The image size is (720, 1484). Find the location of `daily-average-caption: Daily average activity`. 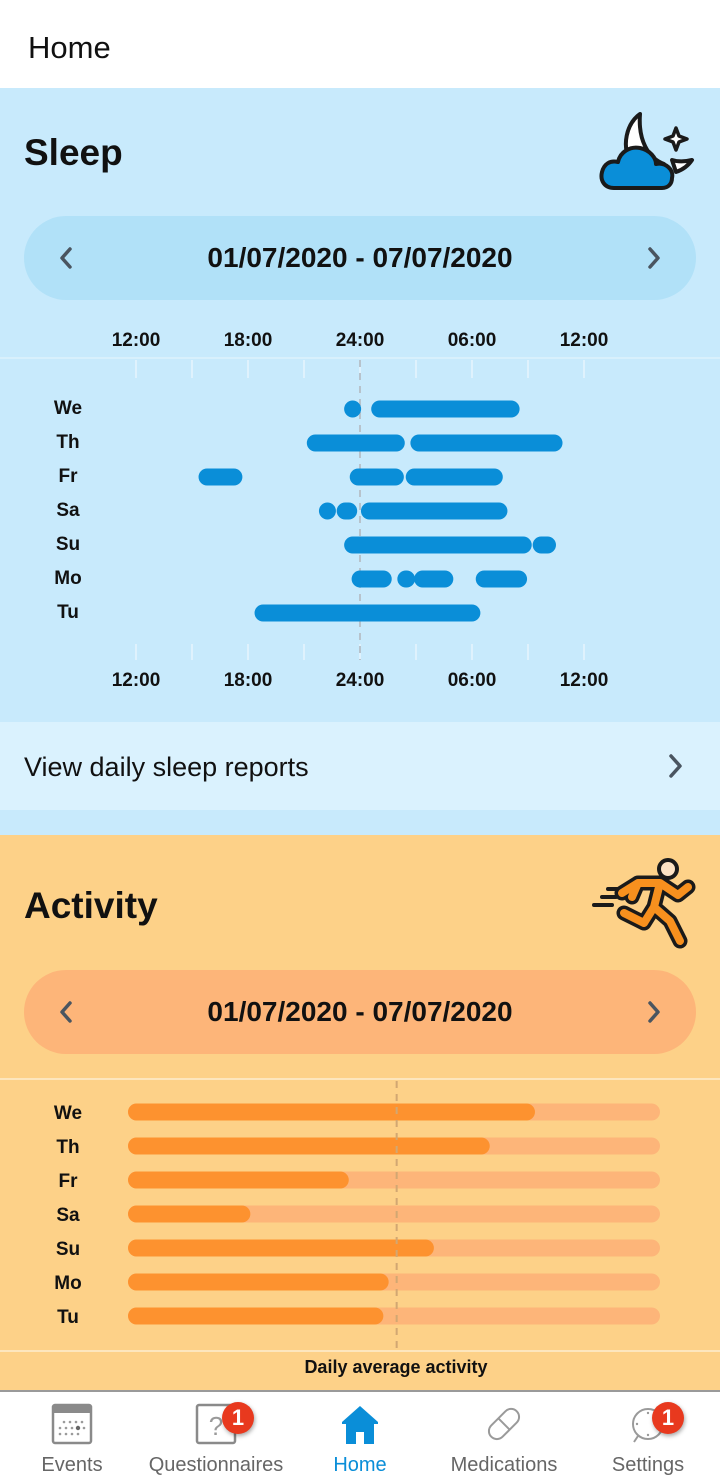

daily-average-caption: Daily average activity is located at coordinates (396, 1367).